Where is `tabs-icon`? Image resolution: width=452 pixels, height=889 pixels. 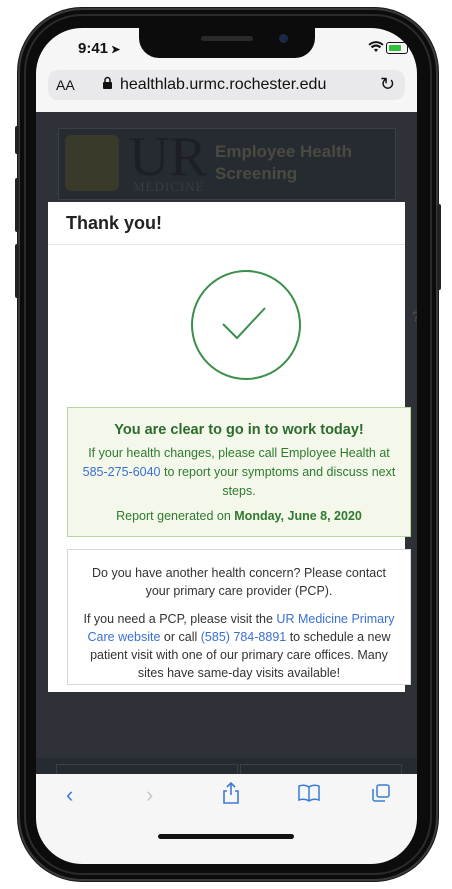
tabs-icon is located at coordinates (381, 795).